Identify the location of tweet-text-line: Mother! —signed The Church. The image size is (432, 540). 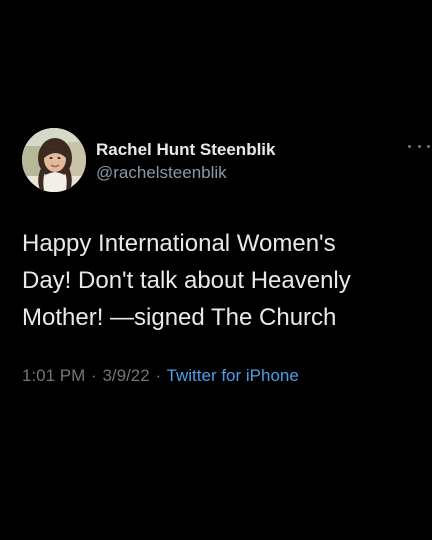
(179, 317).